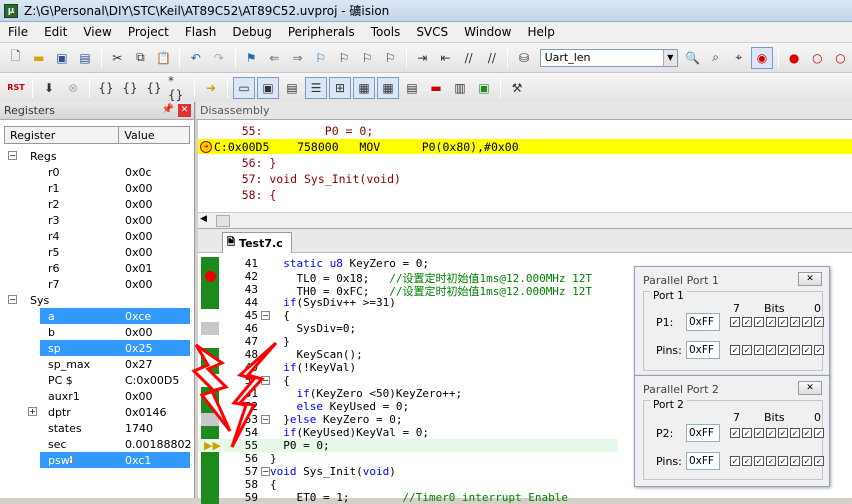 This screenshot has height=504, width=852. What do you see at coordinates (292, 88) in the screenshot?
I see `symbols-window-icon: ▤` at bounding box center [292, 88].